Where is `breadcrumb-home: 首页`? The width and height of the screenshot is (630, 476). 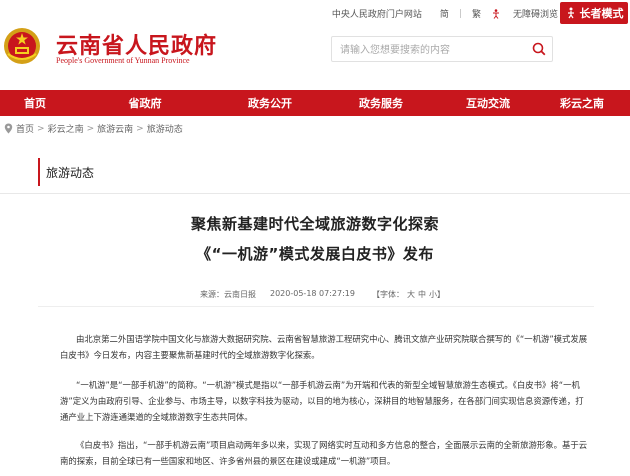
breadcrumb-home: 首页 is located at coordinates (25, 128).